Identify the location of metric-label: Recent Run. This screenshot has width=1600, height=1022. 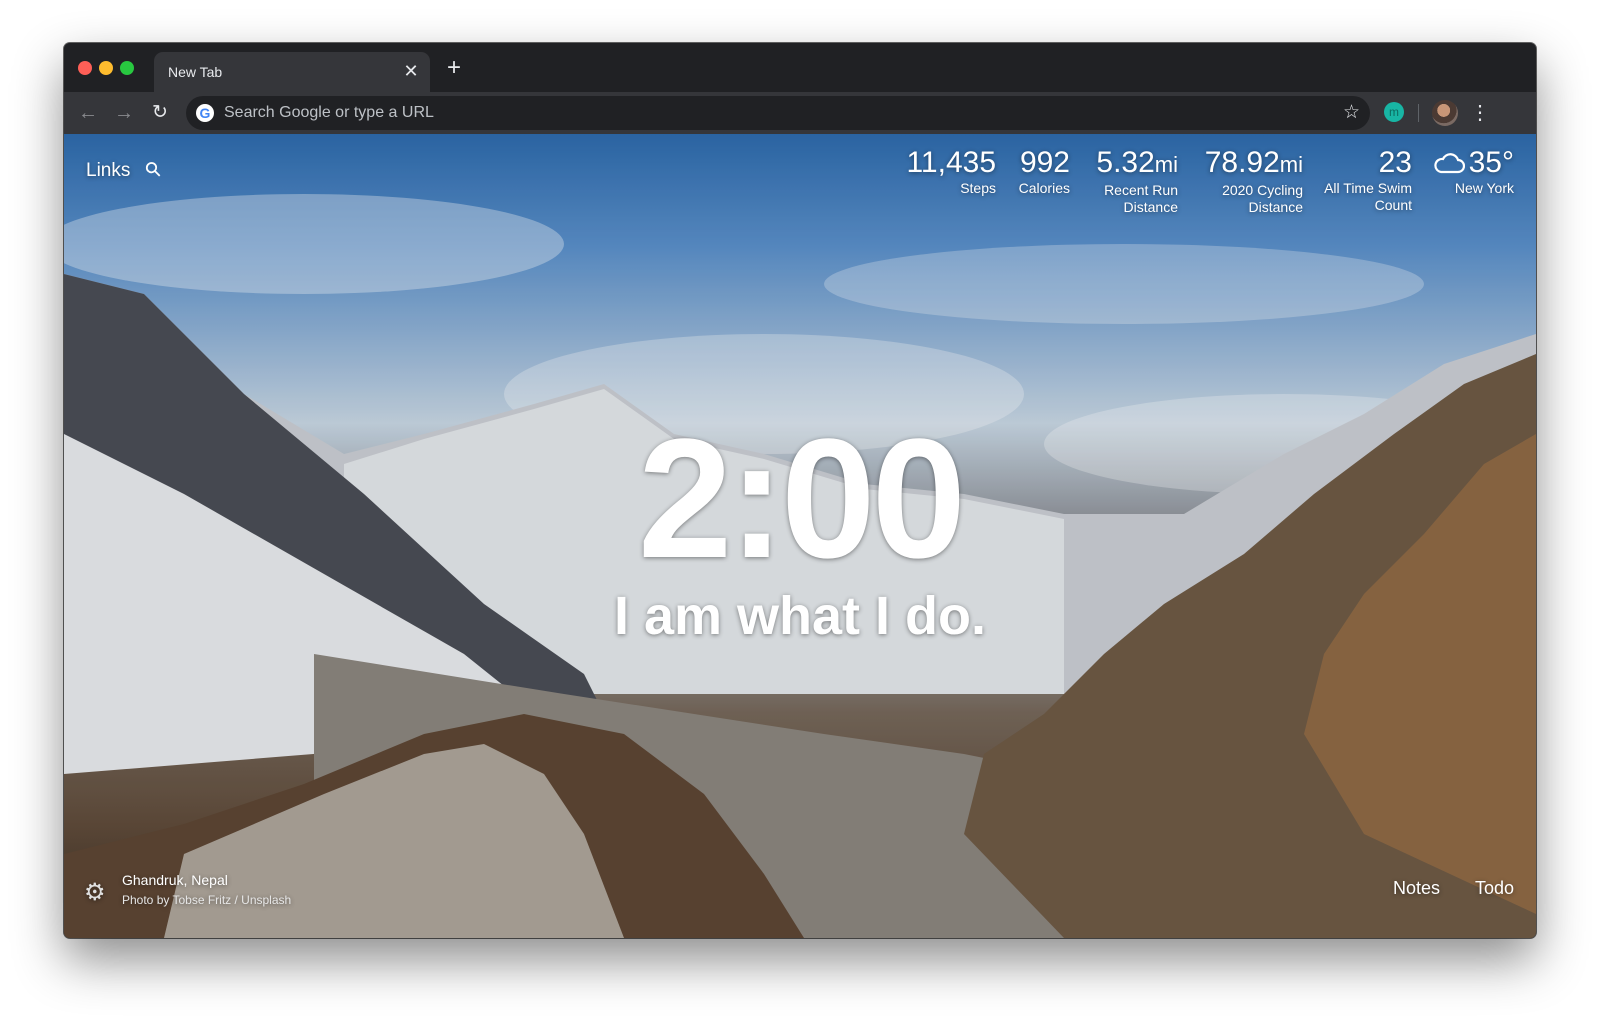
(1141, 190).